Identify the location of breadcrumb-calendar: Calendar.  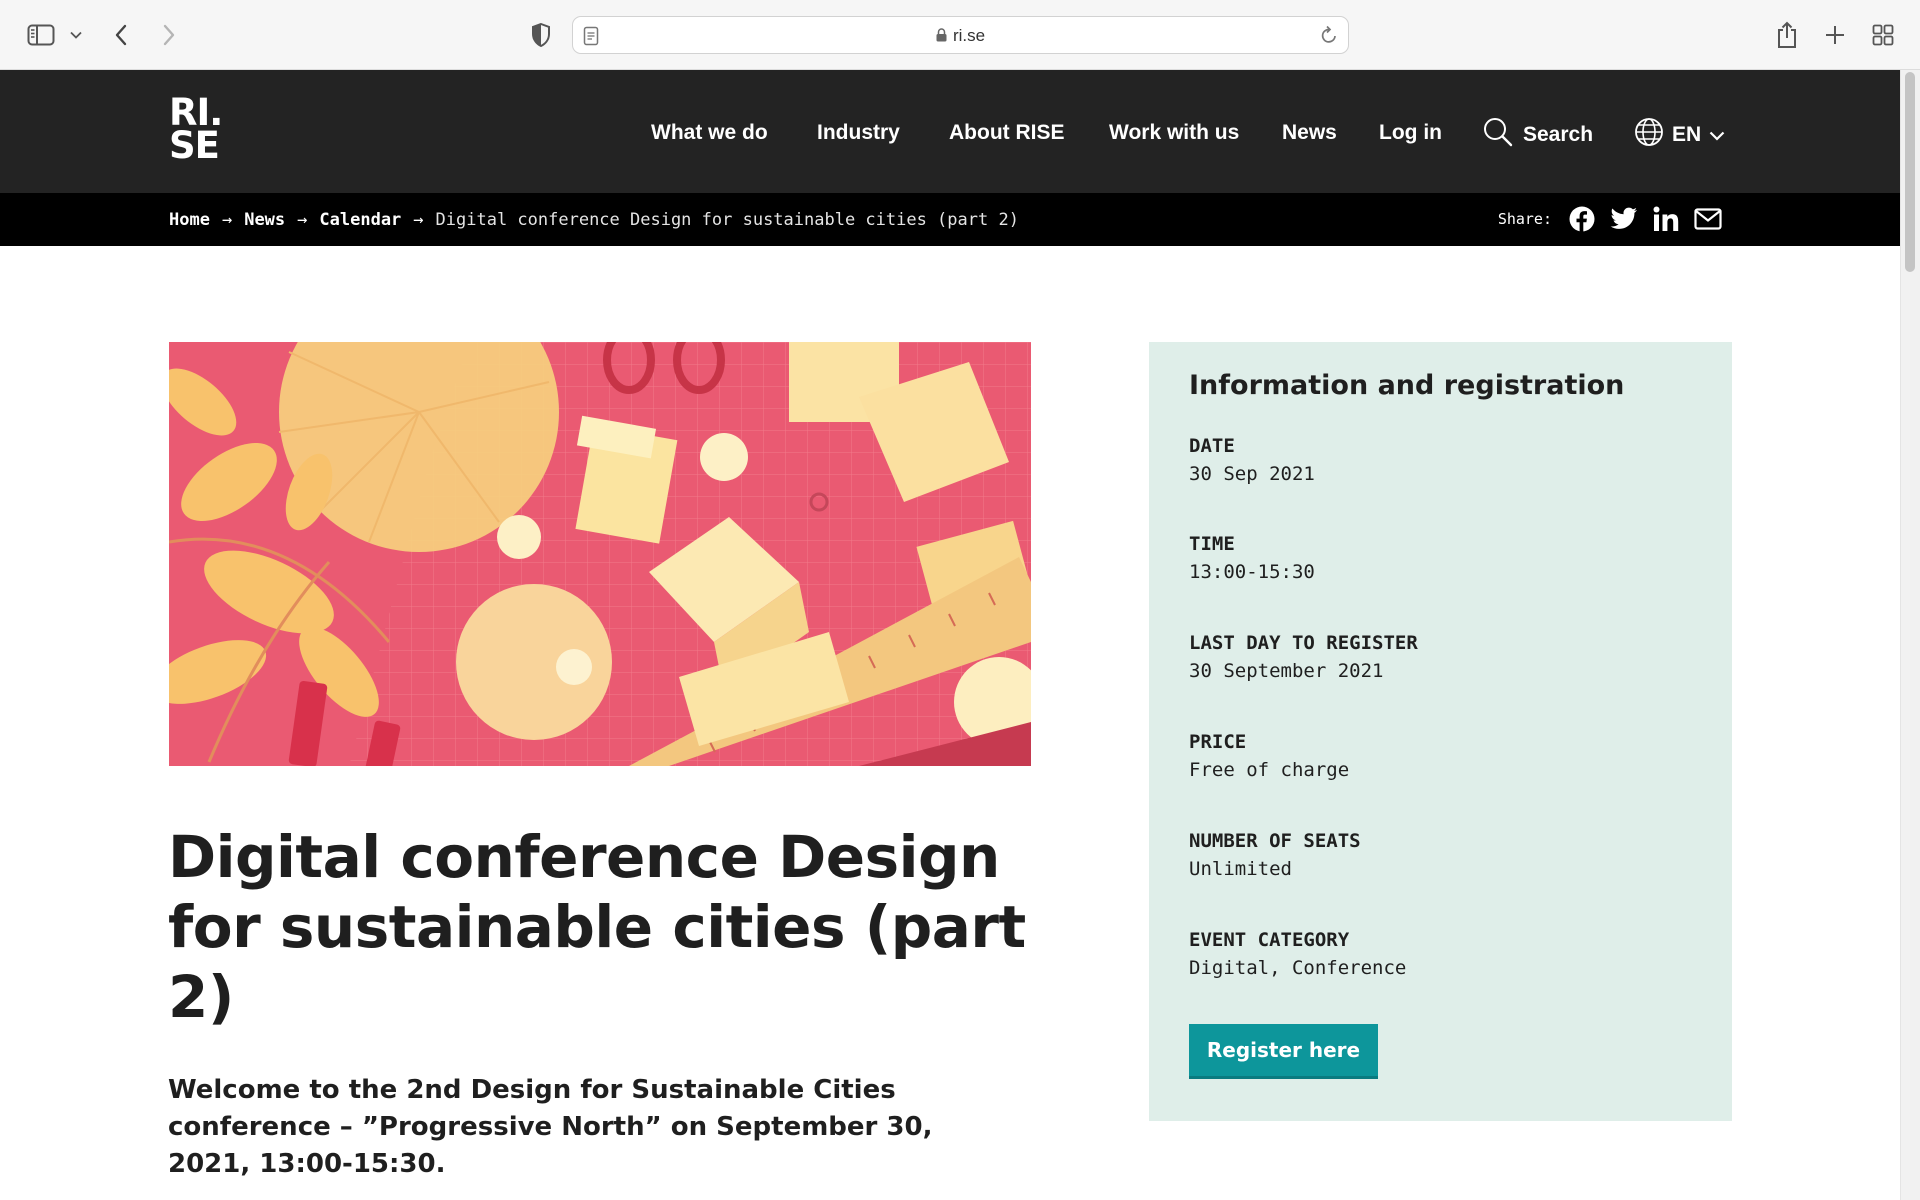
(360, 220).